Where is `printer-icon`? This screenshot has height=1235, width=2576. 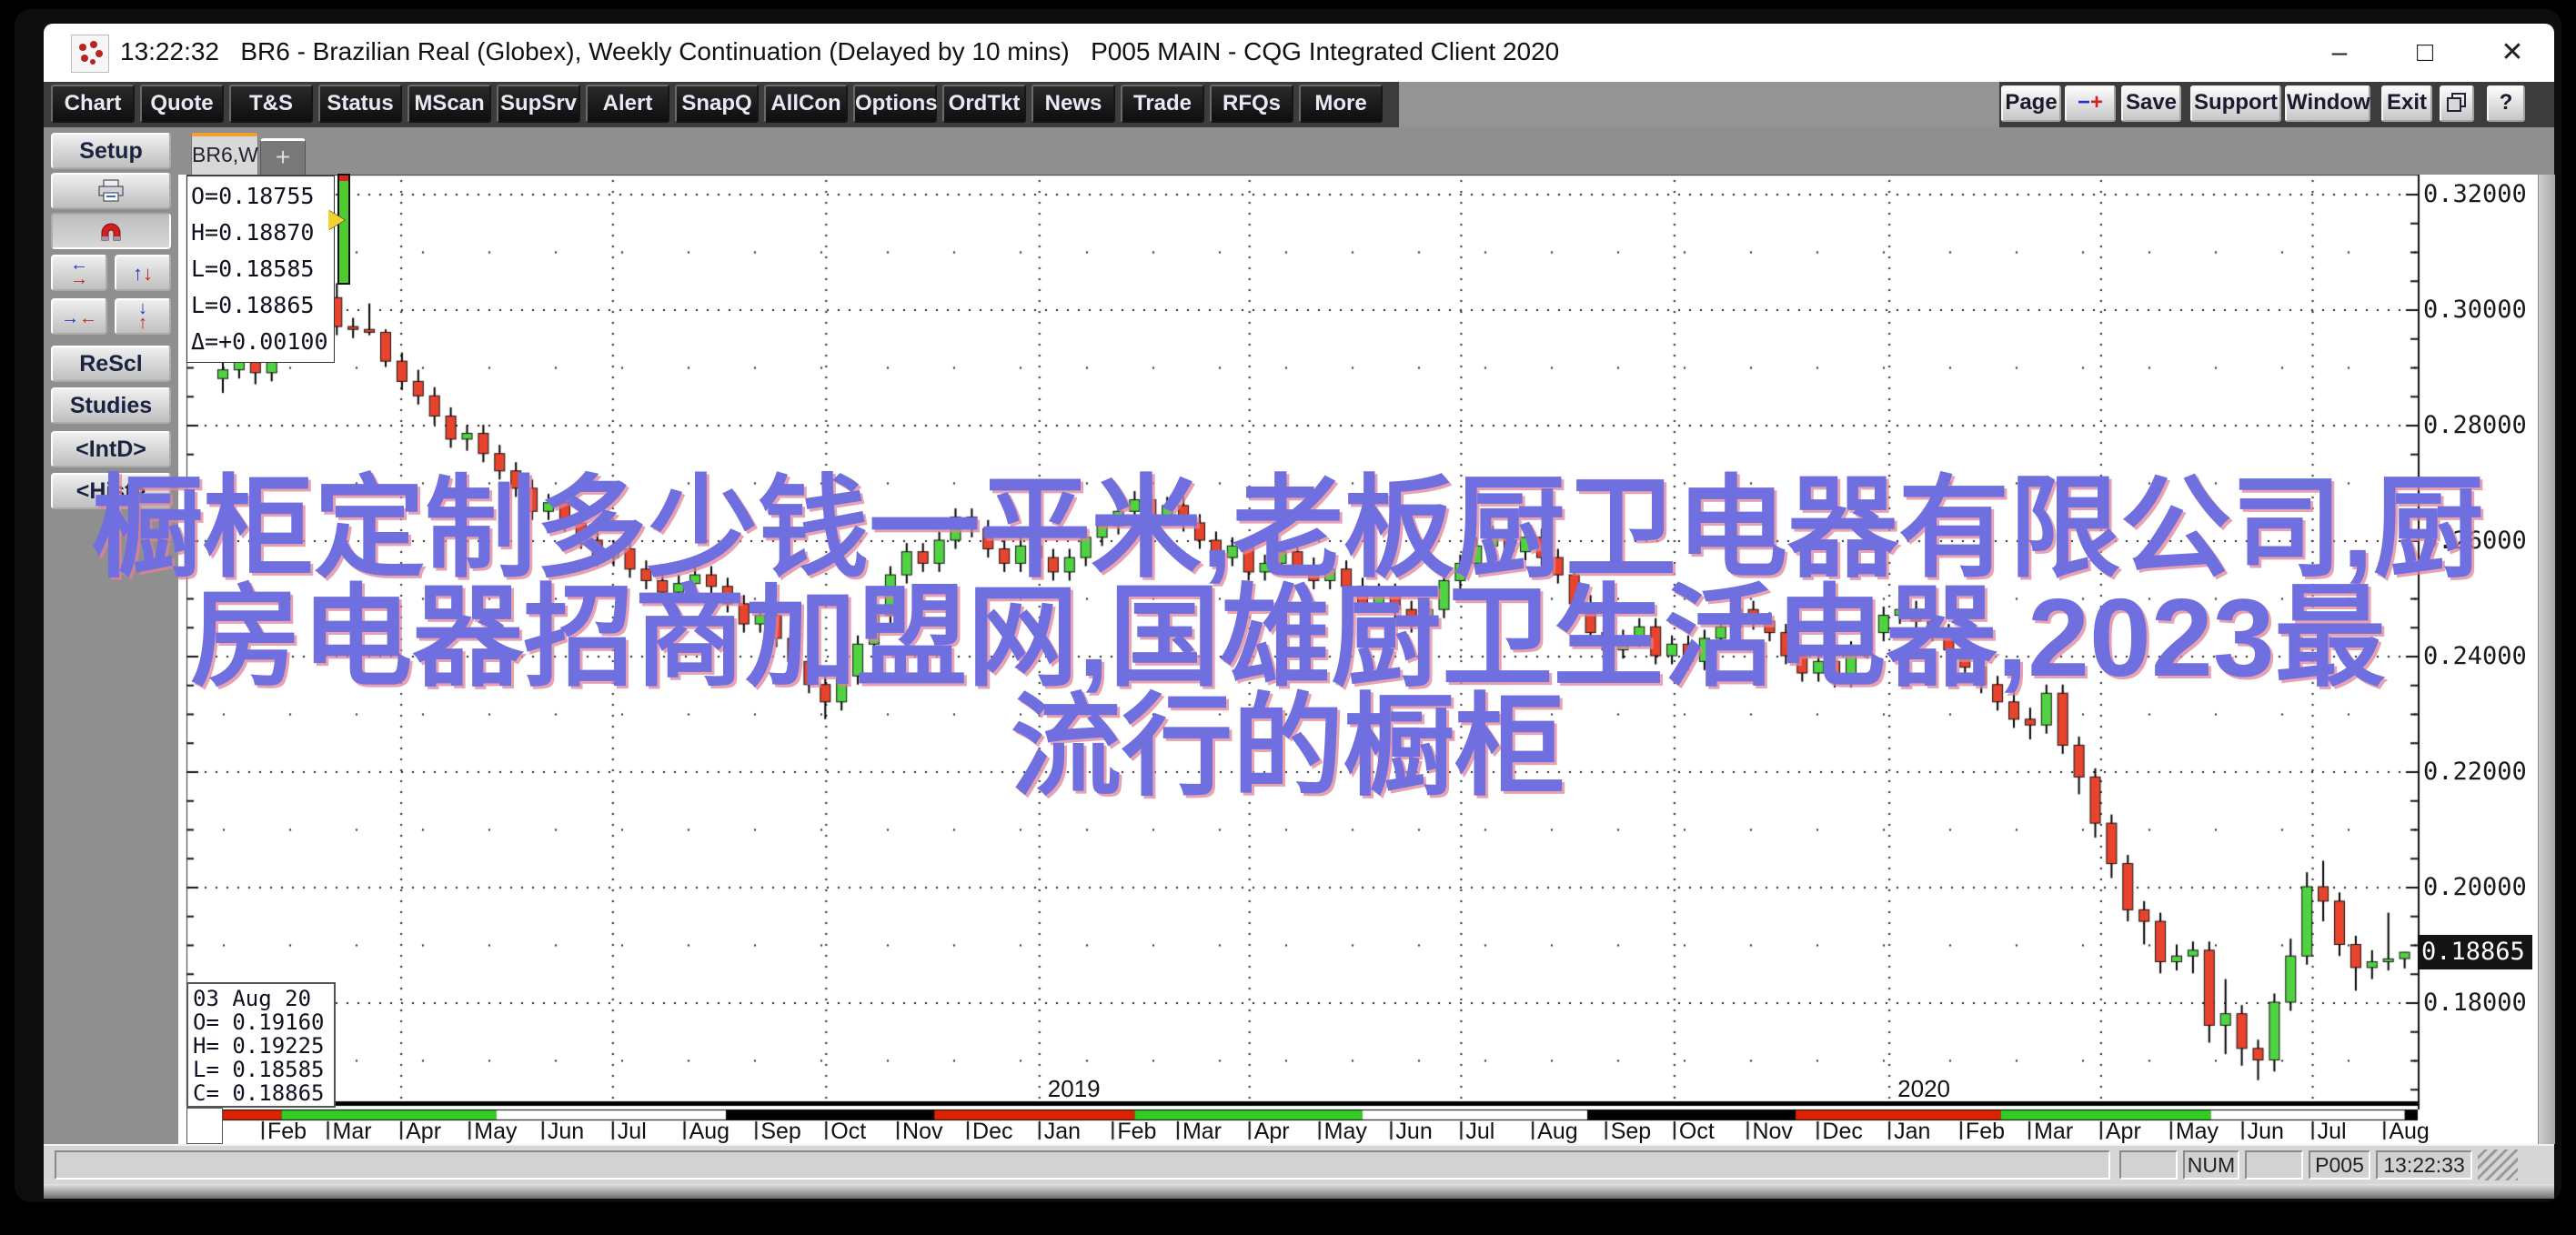
printer-icon is located at coordinates (111, 193).